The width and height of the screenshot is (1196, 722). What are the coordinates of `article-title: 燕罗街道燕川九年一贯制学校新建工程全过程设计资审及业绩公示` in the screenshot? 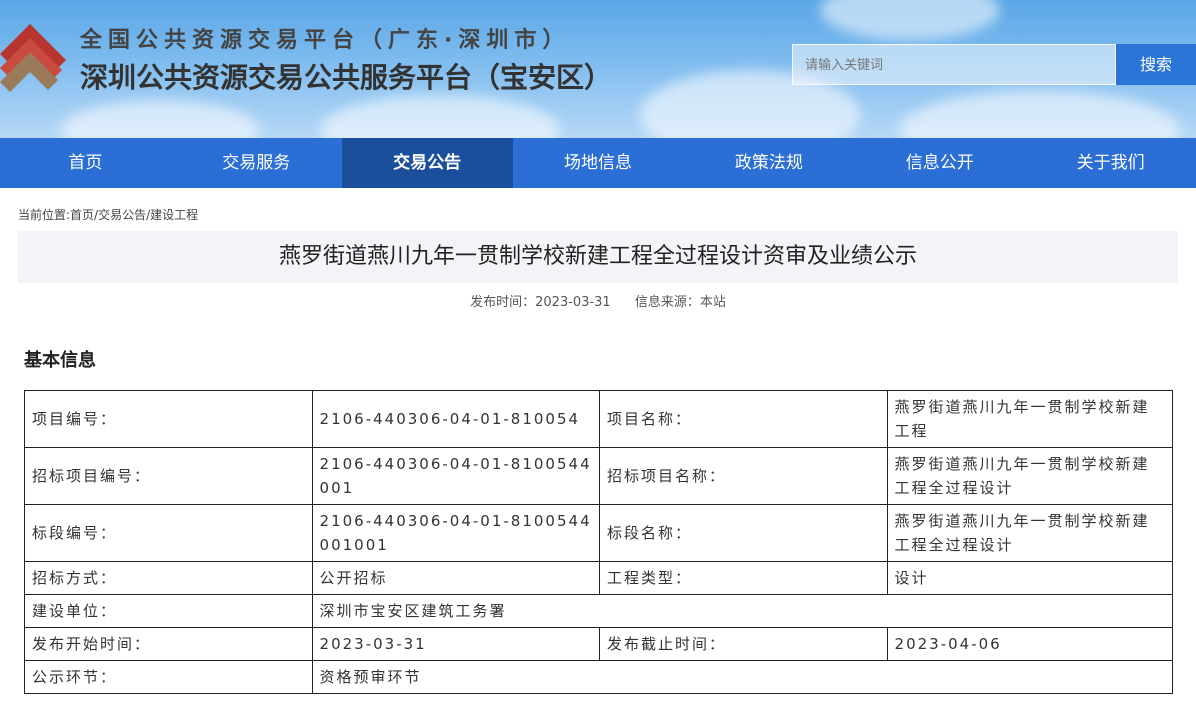 It's located at (598, 257).